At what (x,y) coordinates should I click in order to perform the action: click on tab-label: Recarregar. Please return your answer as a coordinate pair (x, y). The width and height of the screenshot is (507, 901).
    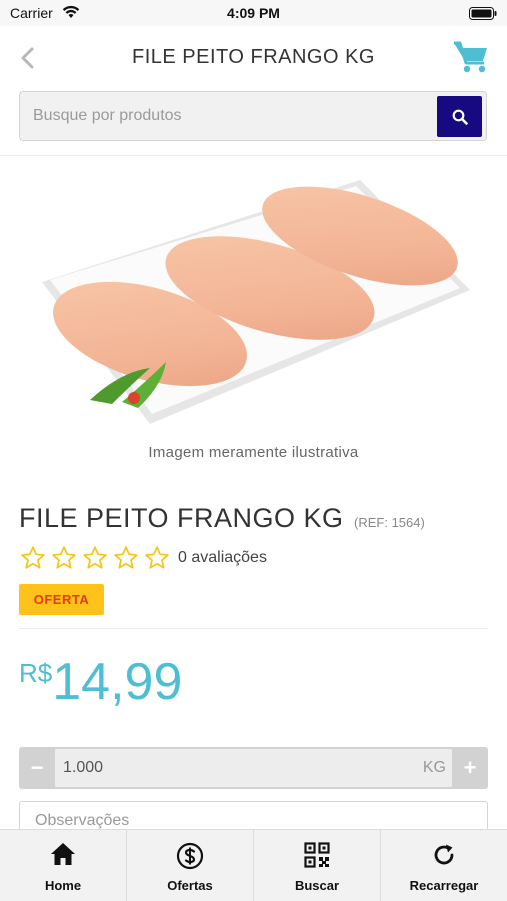
    Looking at the image, I should click on (444, 885).